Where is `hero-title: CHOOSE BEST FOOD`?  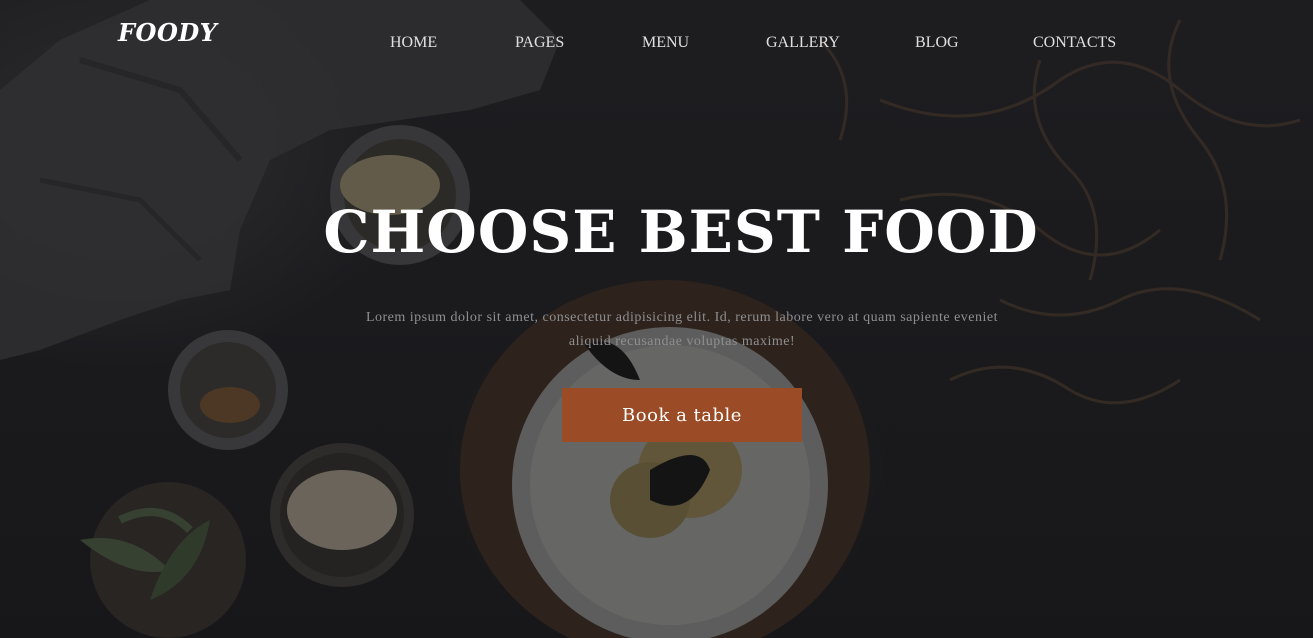
hero-title: CHOOSE BEST FOOD is located at coordinates (681, 232).